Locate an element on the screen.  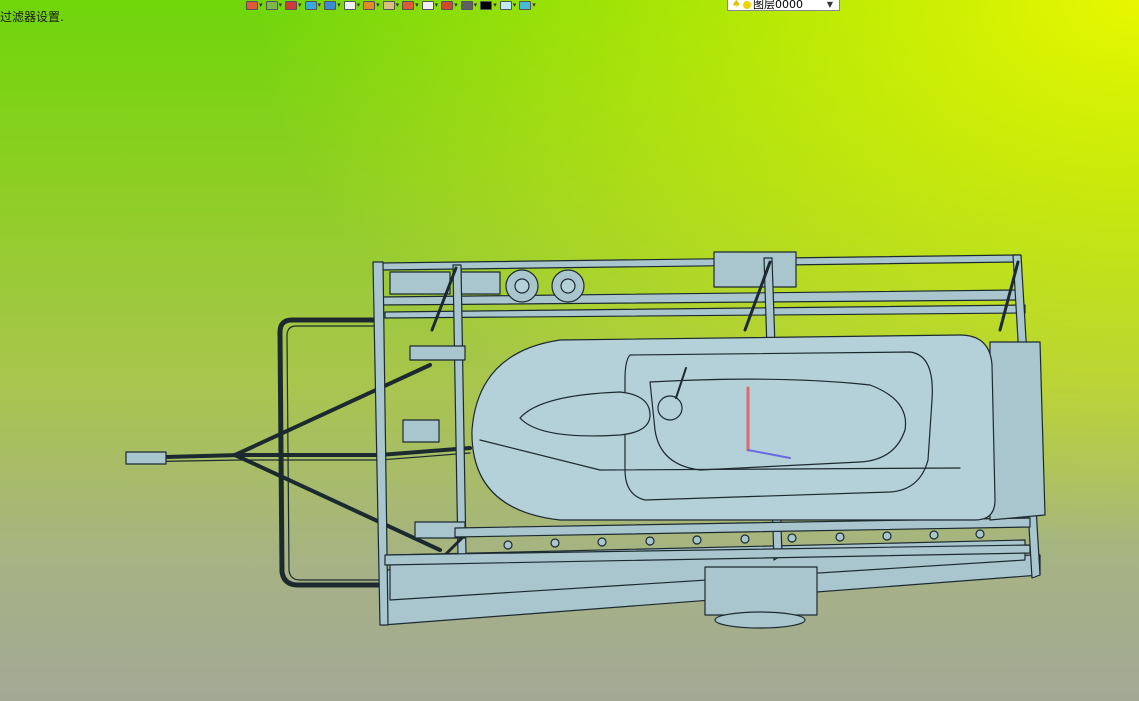
view-cube-icon is located at coordinates (330, 5).